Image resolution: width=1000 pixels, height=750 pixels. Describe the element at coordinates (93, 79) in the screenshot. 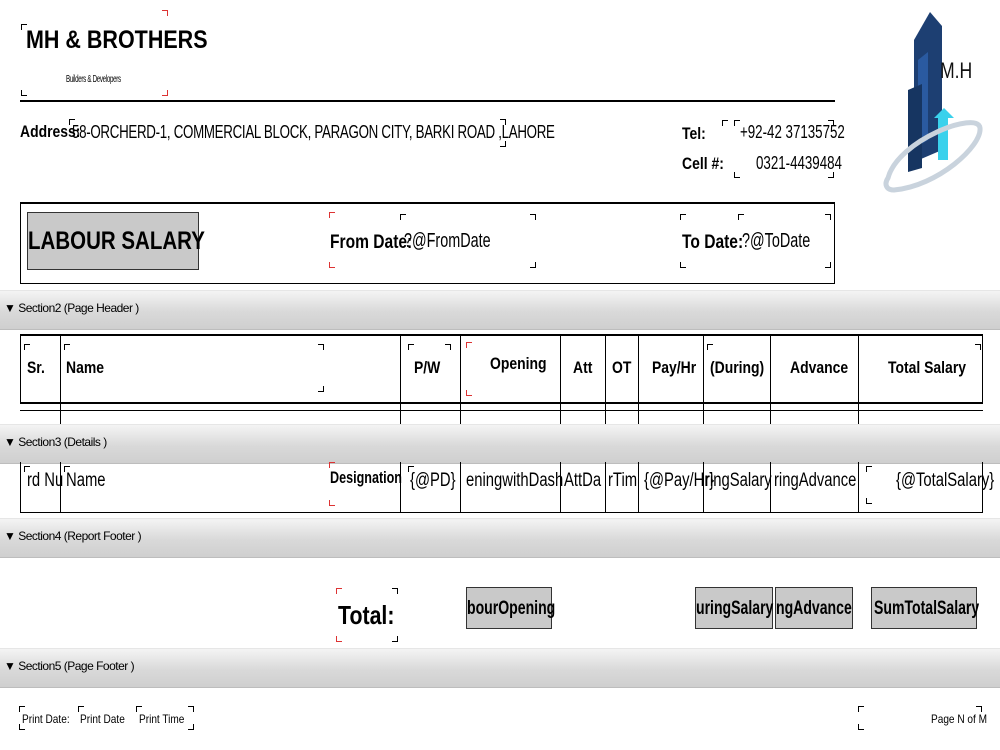

I see `company-tagline: Builders & Developers` at that location.